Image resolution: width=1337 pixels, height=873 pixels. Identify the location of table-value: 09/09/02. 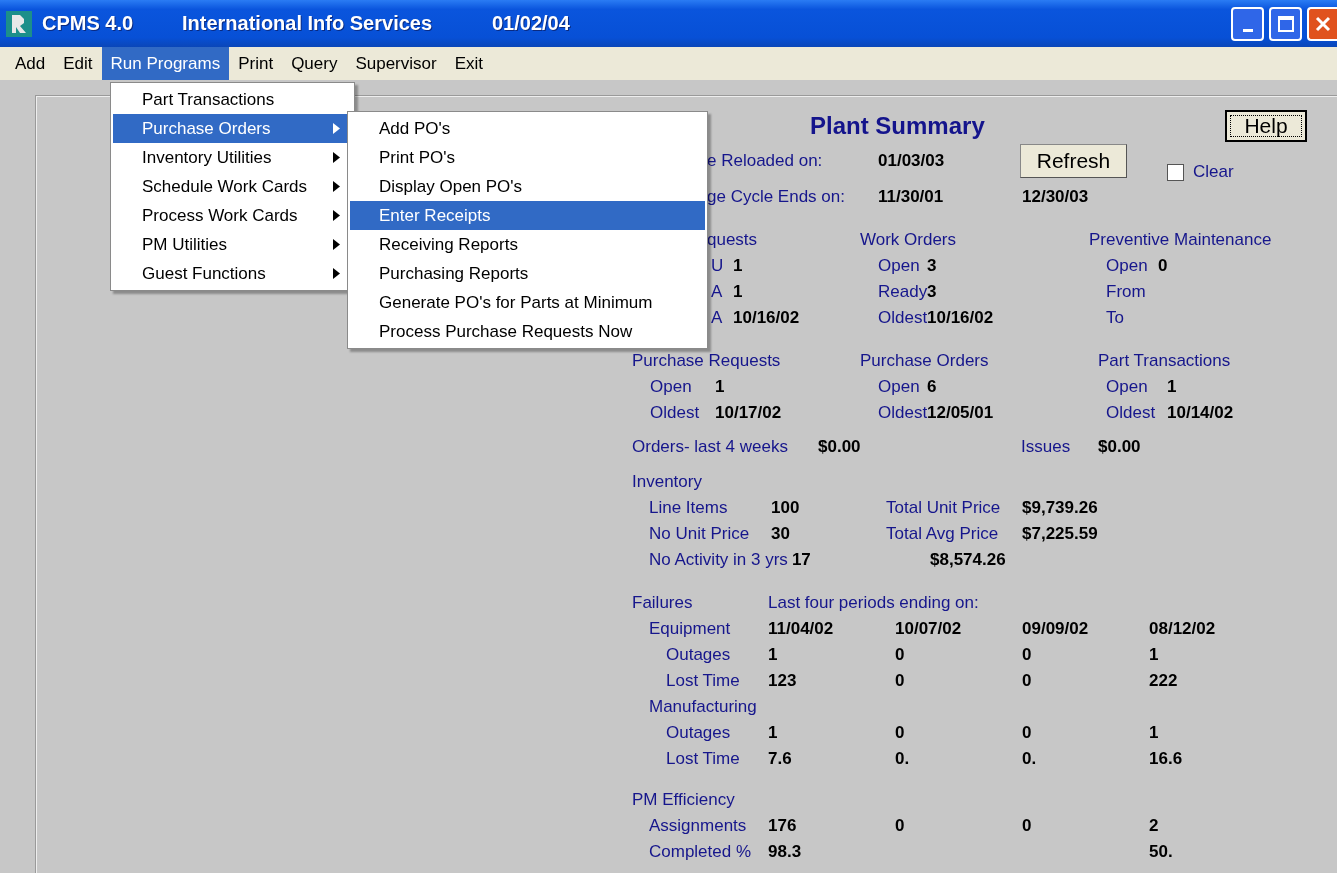
(1056, 629).